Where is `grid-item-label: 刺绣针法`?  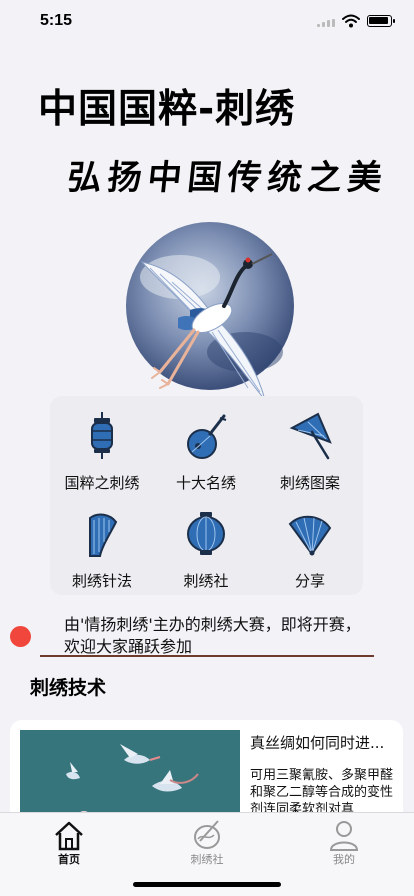
grid-item-label: 刺绣针法 is located at coordinates (101, 581).